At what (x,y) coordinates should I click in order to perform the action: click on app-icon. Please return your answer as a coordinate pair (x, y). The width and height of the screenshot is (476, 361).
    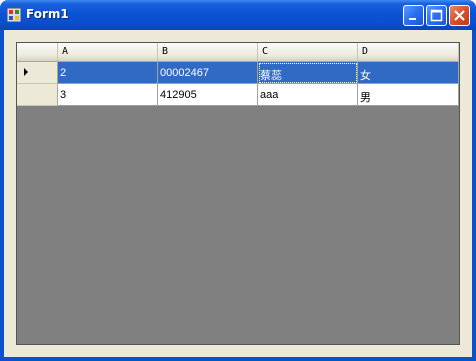
    Looking at the image, I should click on (14, 15).